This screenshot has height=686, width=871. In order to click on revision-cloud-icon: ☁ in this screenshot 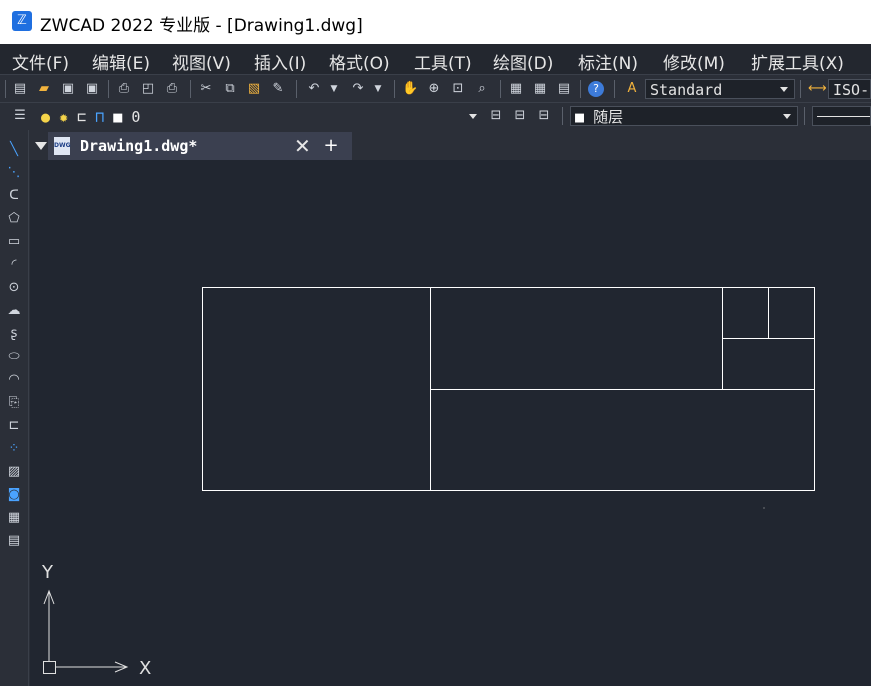, I will do `click(14, 311)`.